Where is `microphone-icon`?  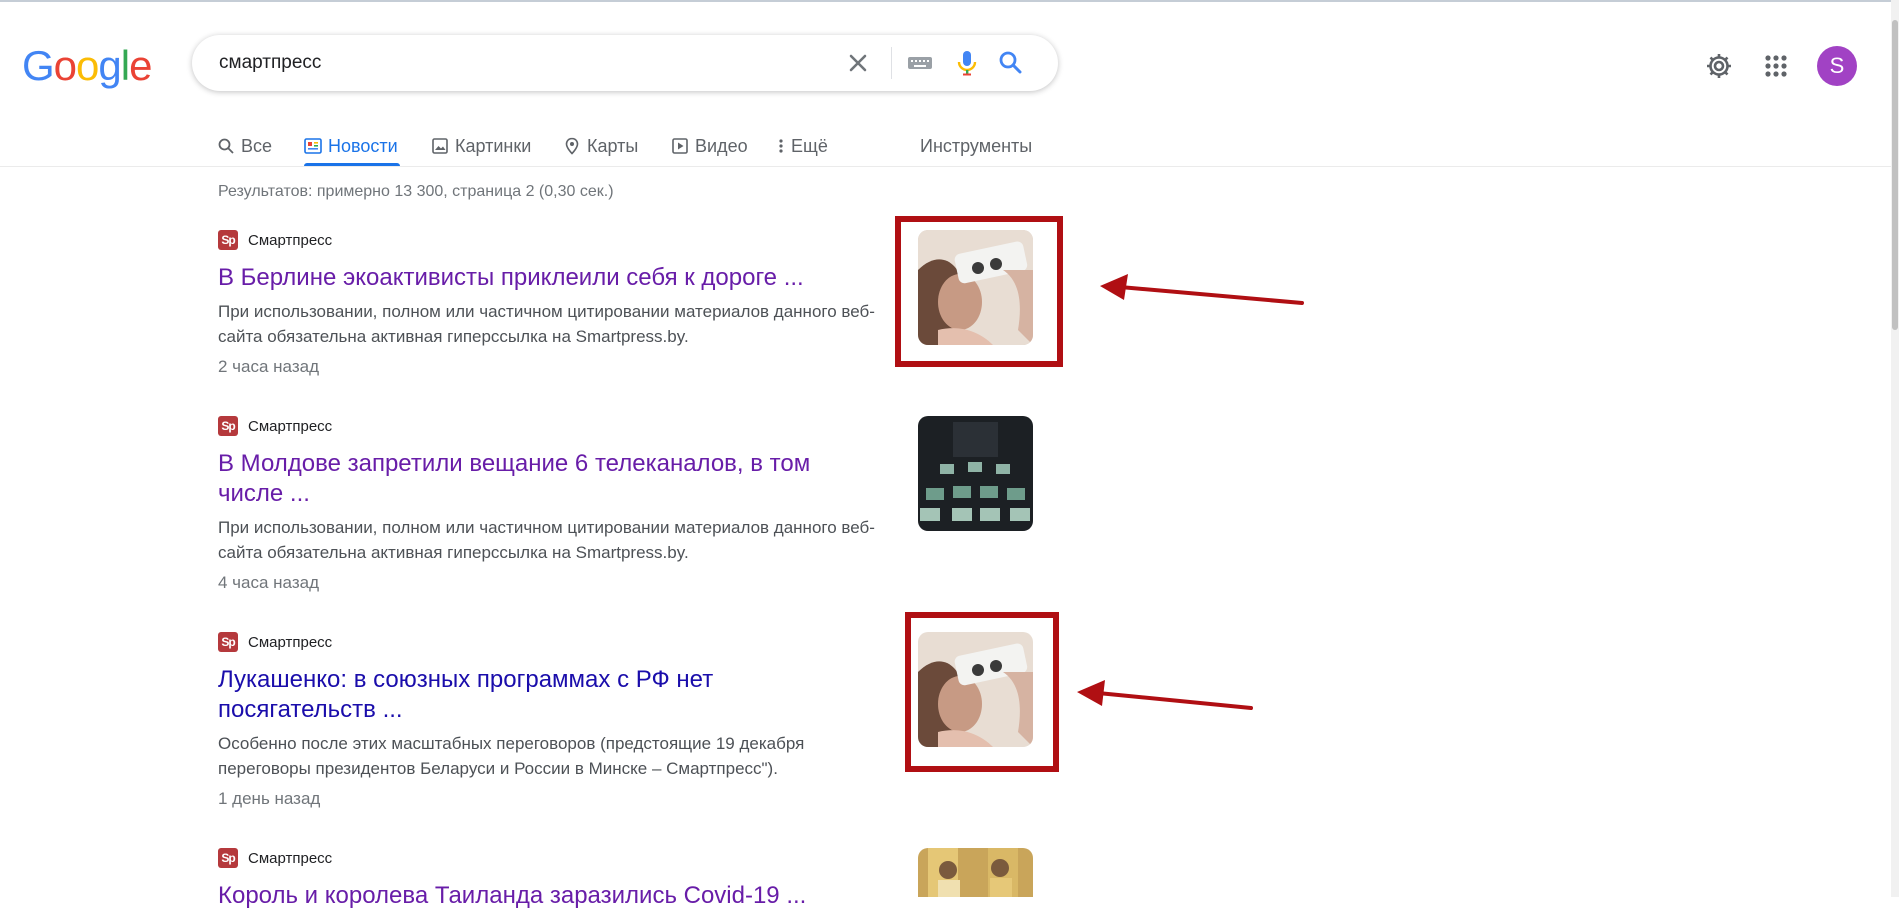 microphone-icon is located at coordinates (967, 63).